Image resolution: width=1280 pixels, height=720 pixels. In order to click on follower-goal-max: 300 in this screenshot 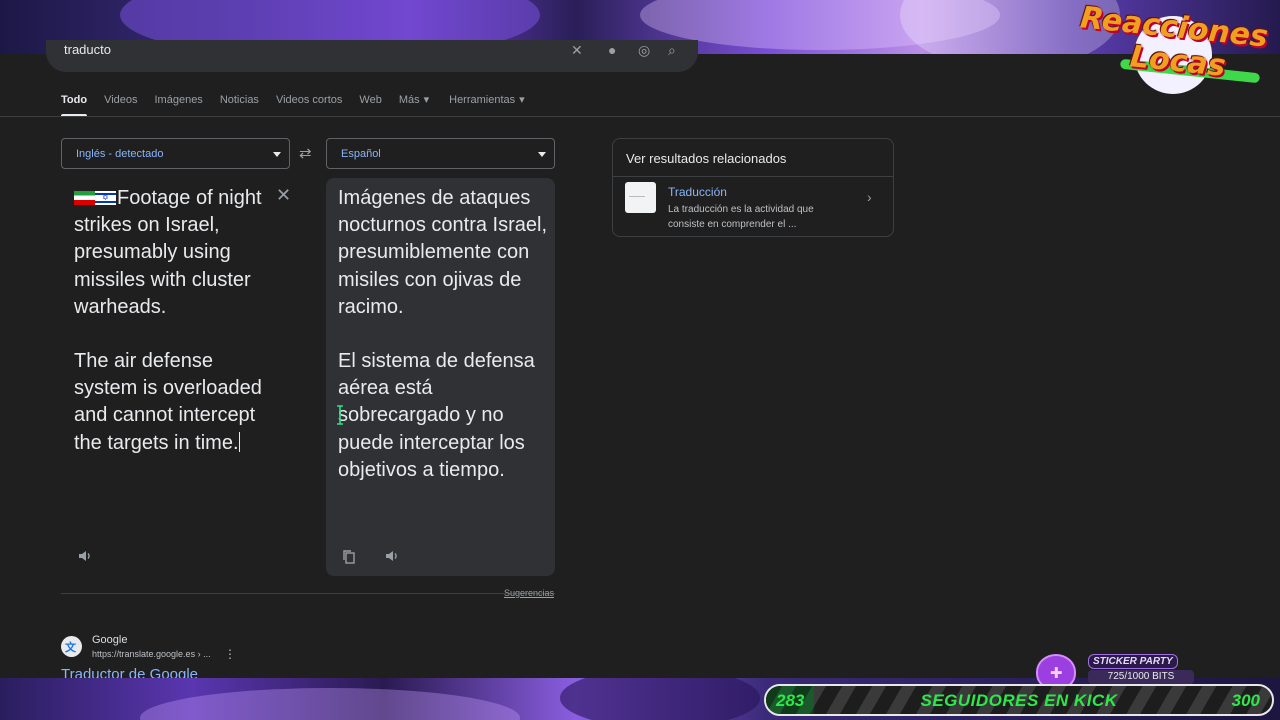, I will do `click(1245, 700)`.